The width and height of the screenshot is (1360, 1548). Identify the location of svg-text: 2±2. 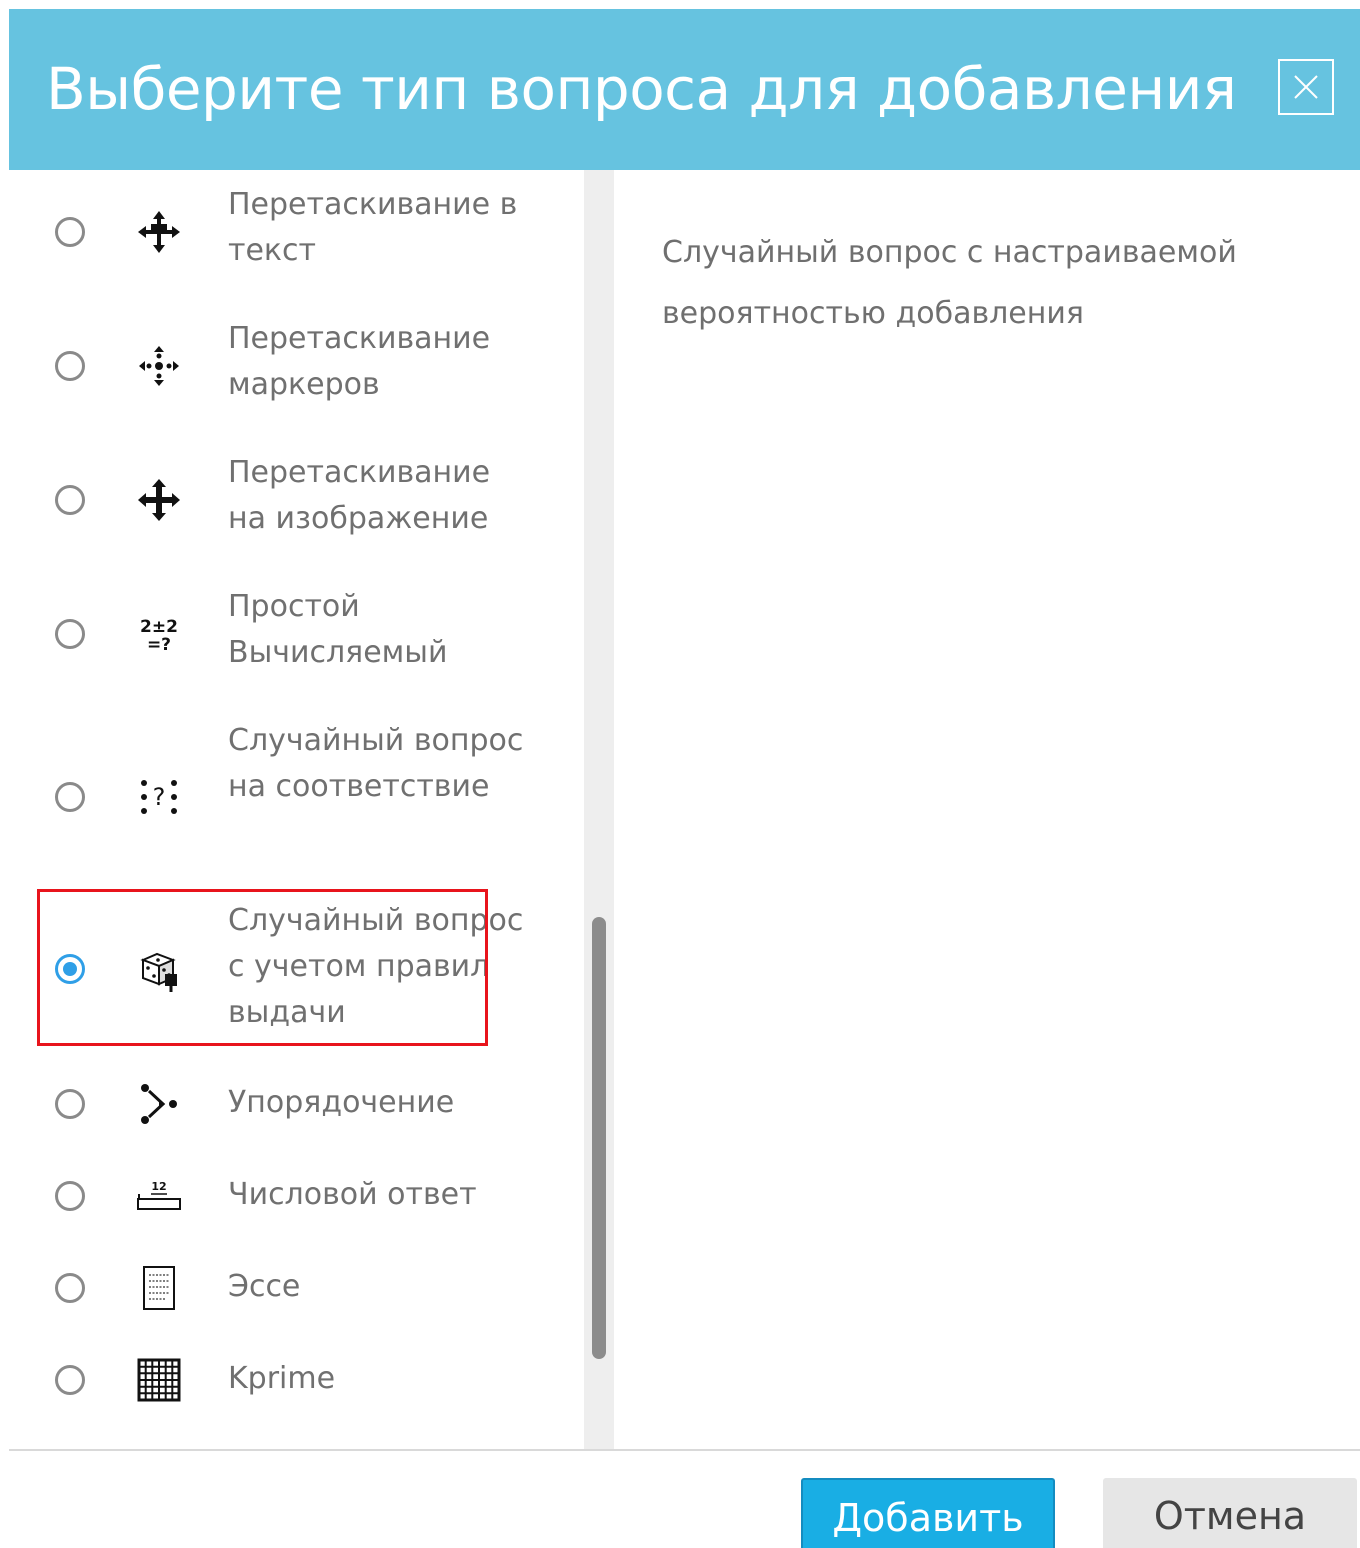
(159, 627).